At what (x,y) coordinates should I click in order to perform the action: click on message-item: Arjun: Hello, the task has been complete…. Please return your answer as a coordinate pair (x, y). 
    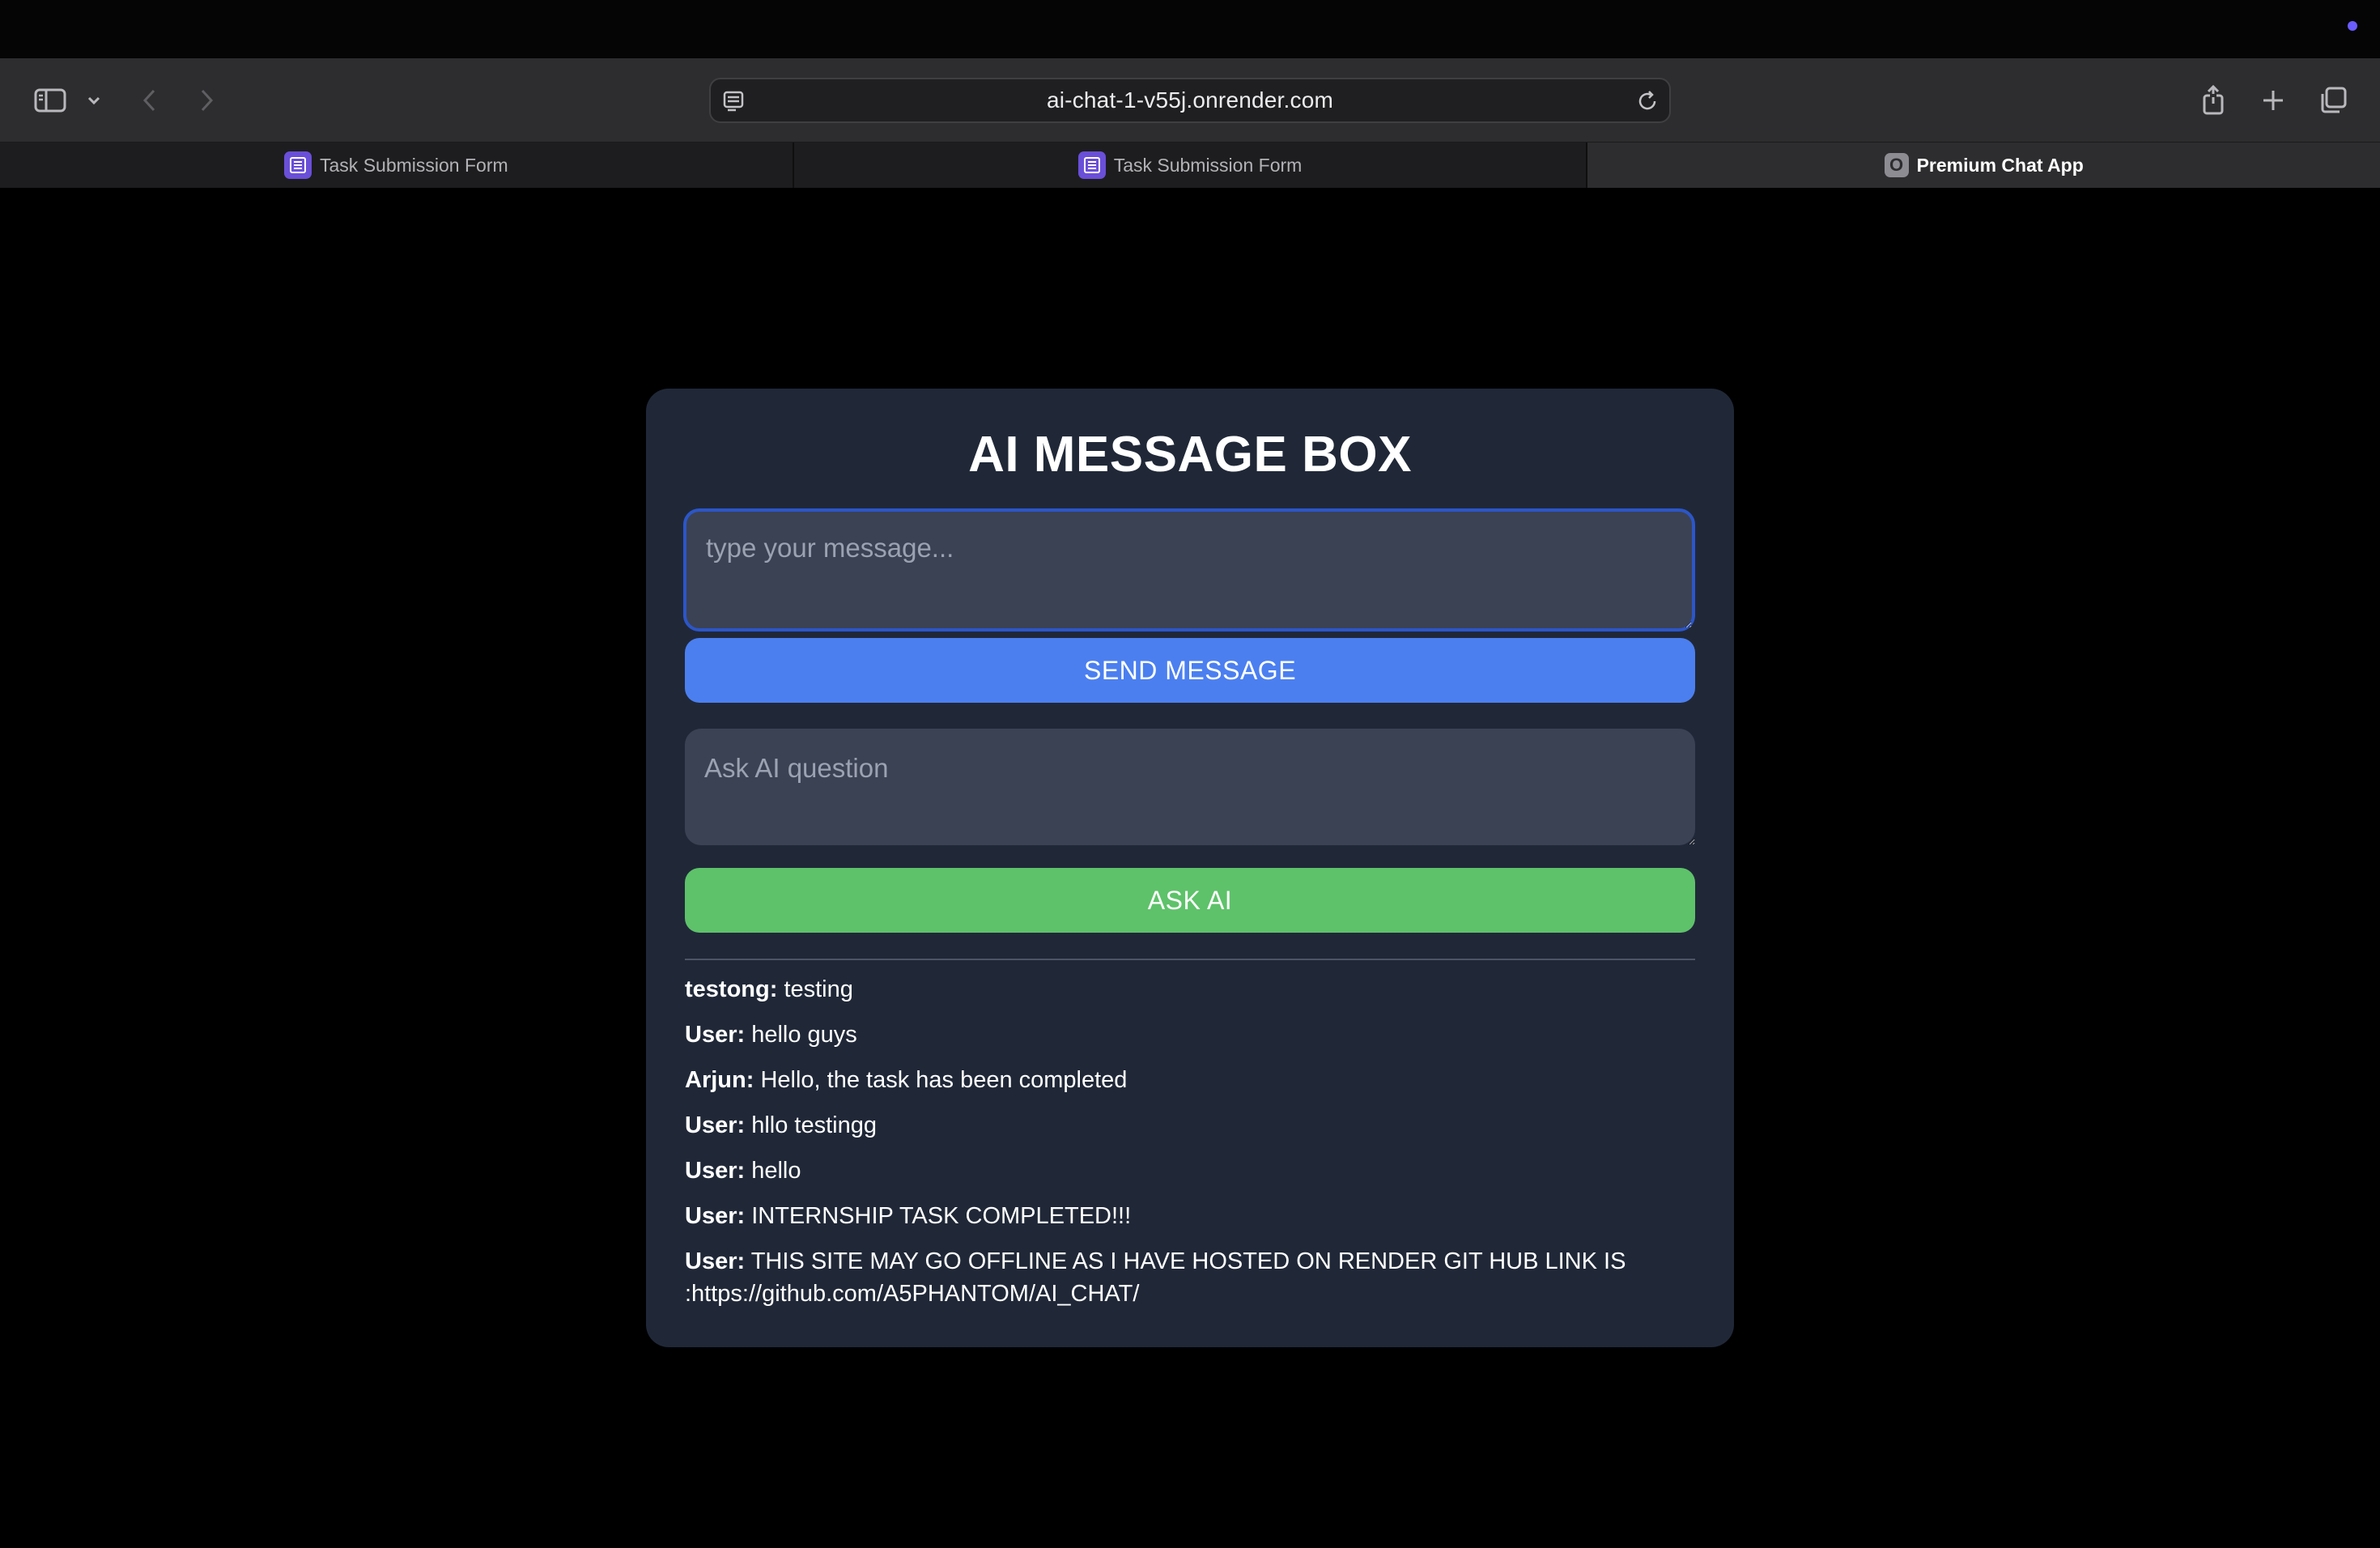
    Looking at the image, I should click on (1190, 1080).